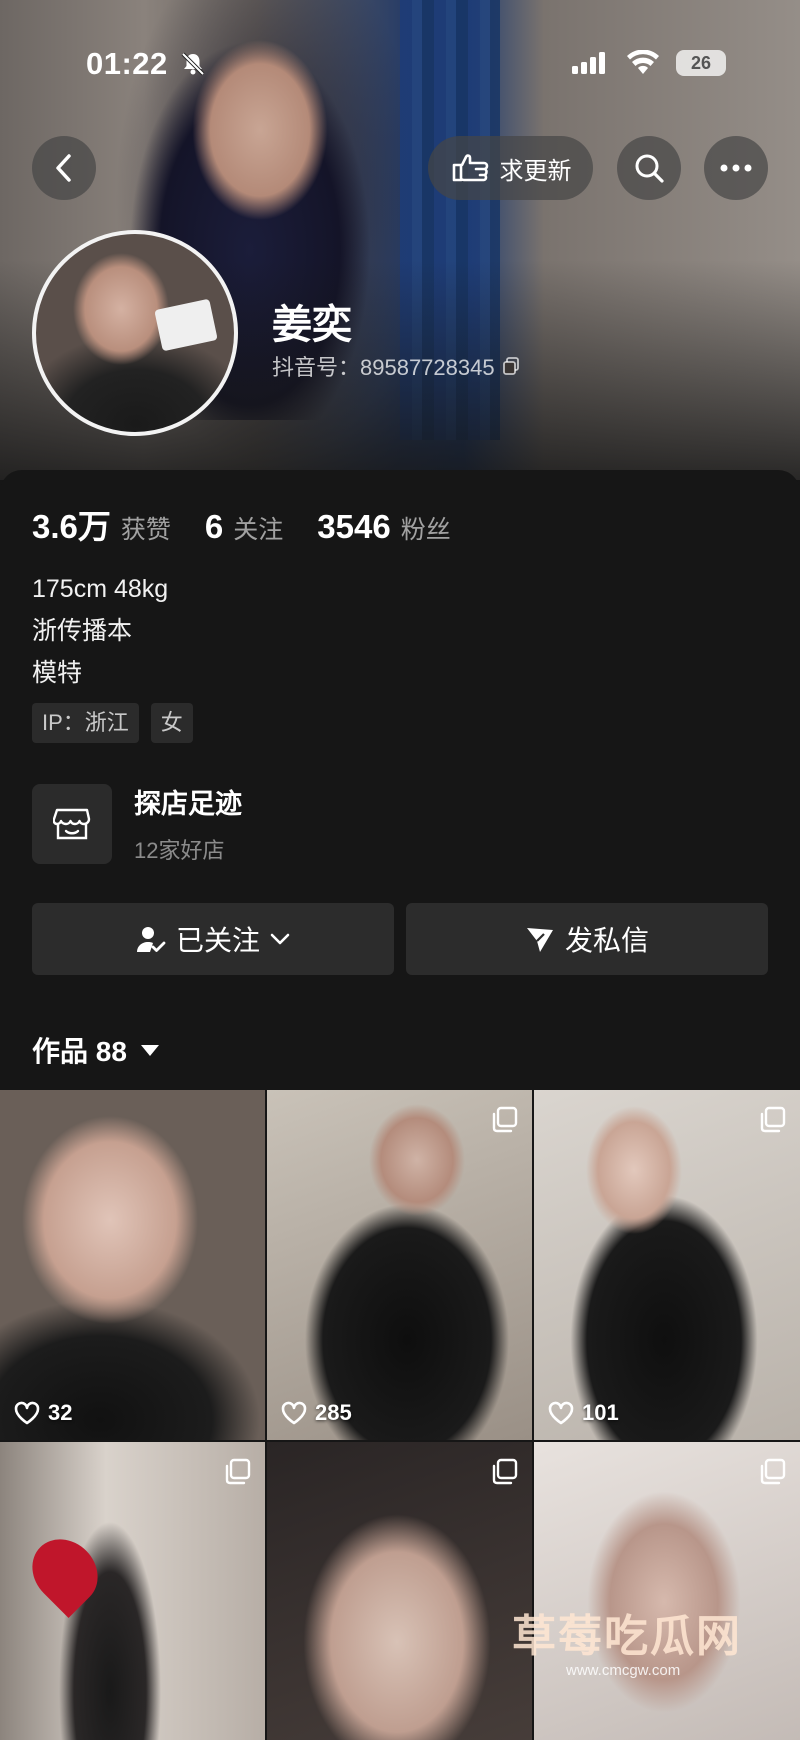 This screenshot has width=800, height=1740. Describe the element at coordinates (643, 62) in the screenshot. I see `wifi-icon` at that location.